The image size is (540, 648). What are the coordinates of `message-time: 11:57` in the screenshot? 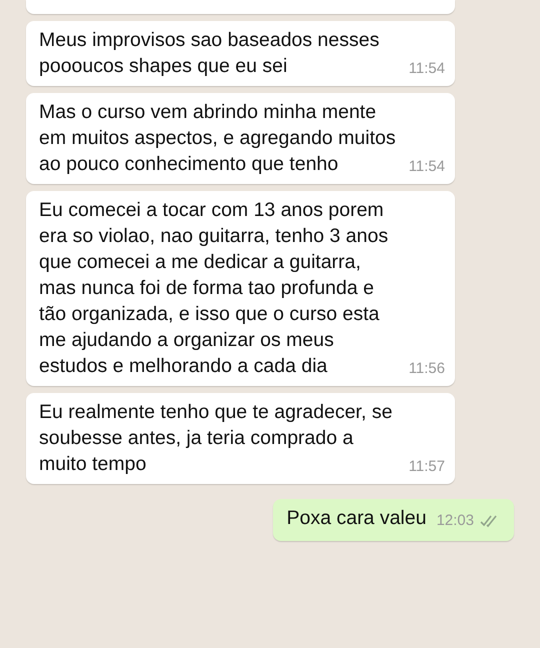 It's located at (426, 467).